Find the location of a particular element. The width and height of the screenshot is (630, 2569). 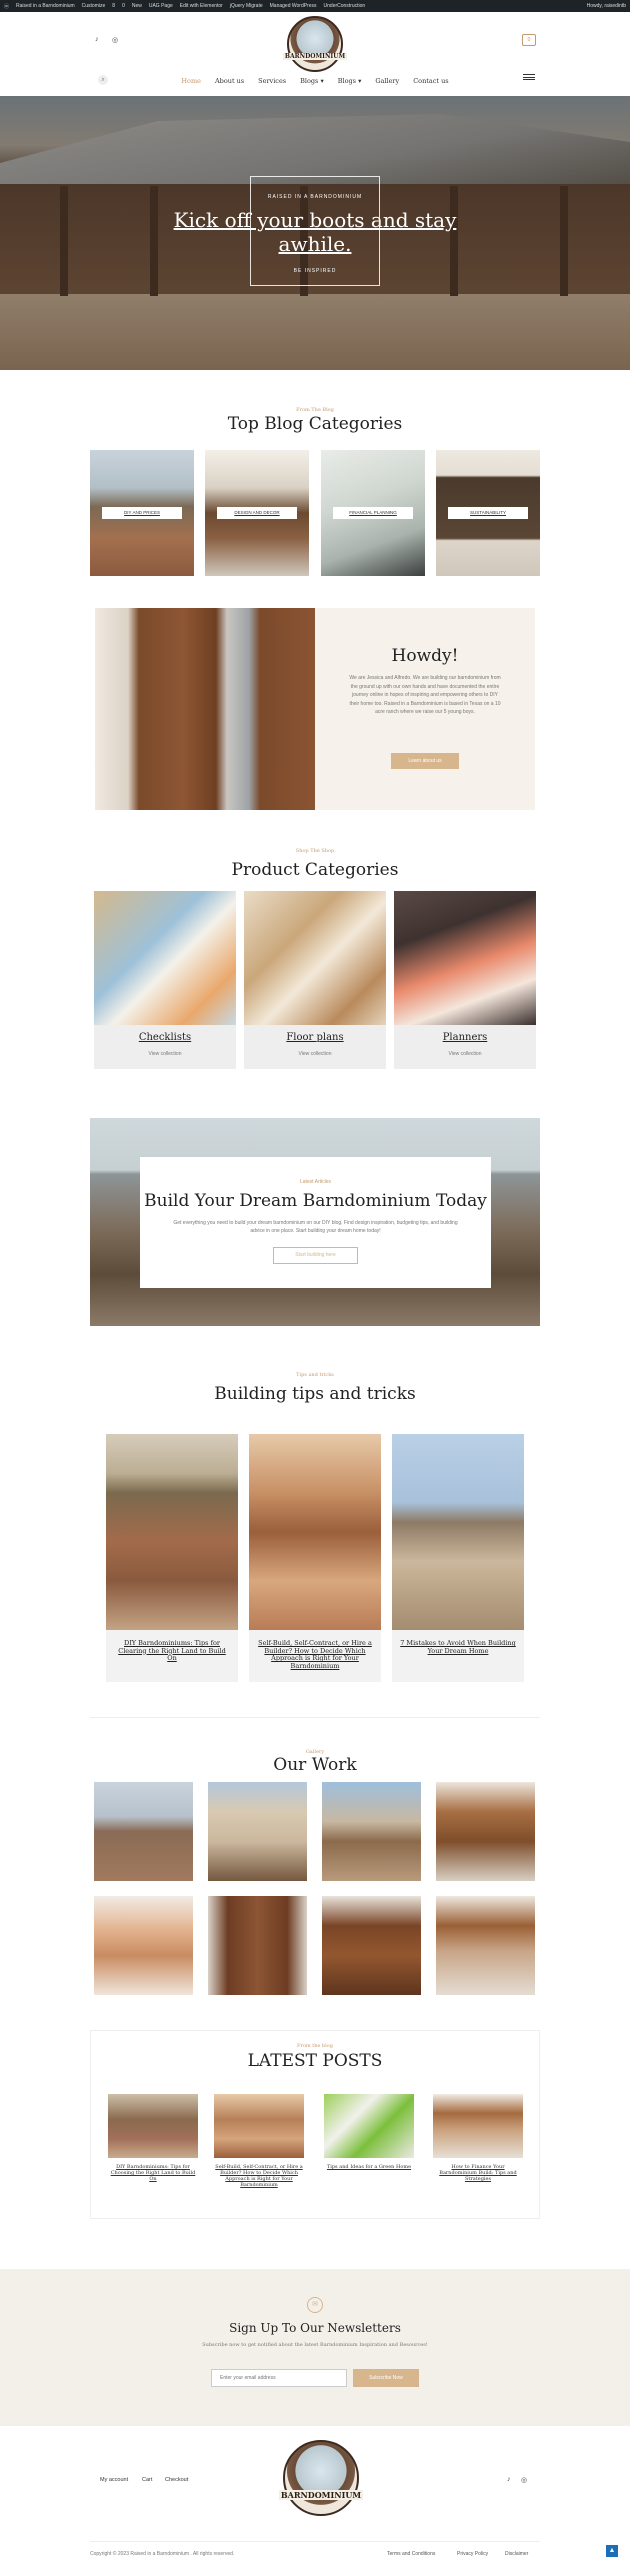

footer-logo: BARNDOMINIUM is located at coordinates (321, 2478).